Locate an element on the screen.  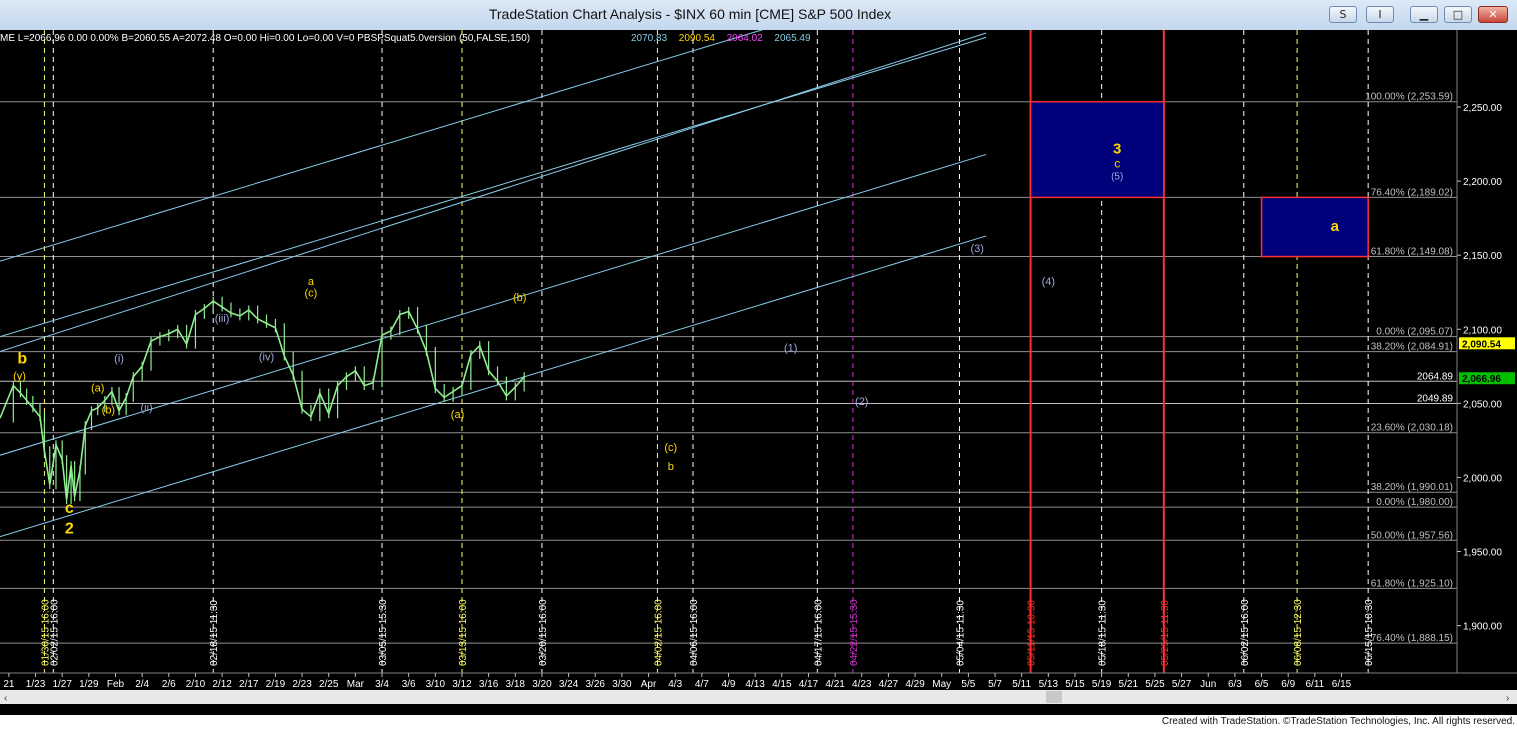
x-tick-label: 3/16 is located at coordinates (489, 684).